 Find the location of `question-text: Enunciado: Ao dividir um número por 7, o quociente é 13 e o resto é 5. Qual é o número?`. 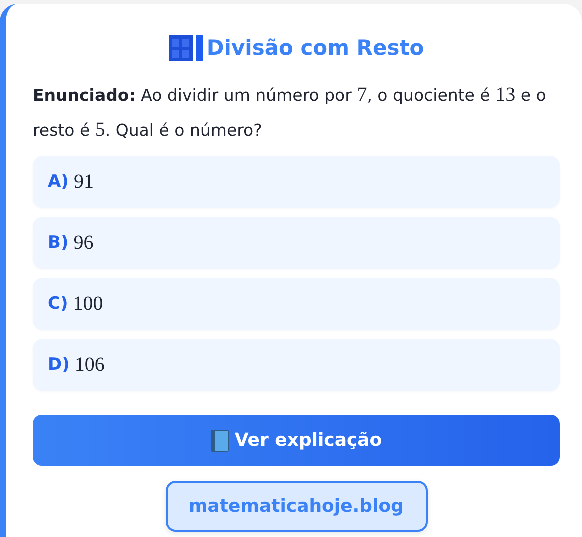

question-text: Enunciado: Ao dividir um número por 7, o quociente é 13 e o resto é 5. Qual é o número? is located at coordinates (290, 113).